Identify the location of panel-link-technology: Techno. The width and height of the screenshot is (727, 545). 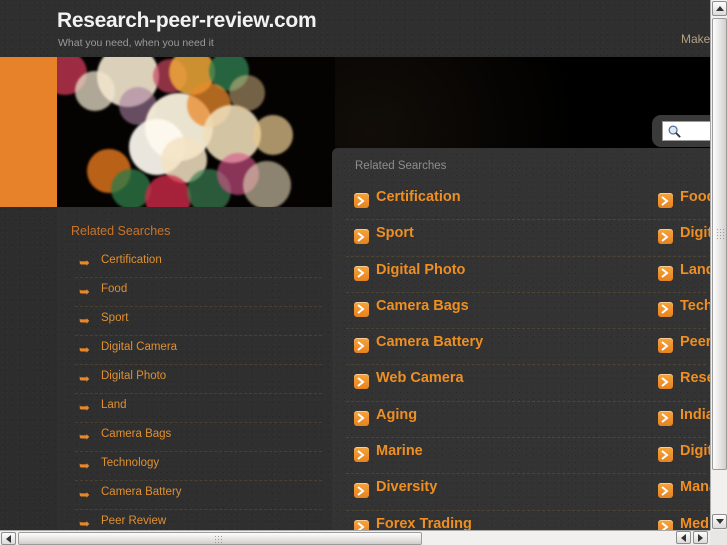
(684, 311).